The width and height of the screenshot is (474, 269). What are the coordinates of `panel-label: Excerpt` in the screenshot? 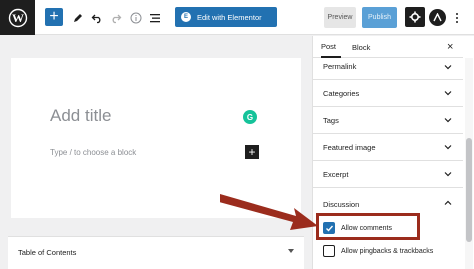 It's located at (336, 174).